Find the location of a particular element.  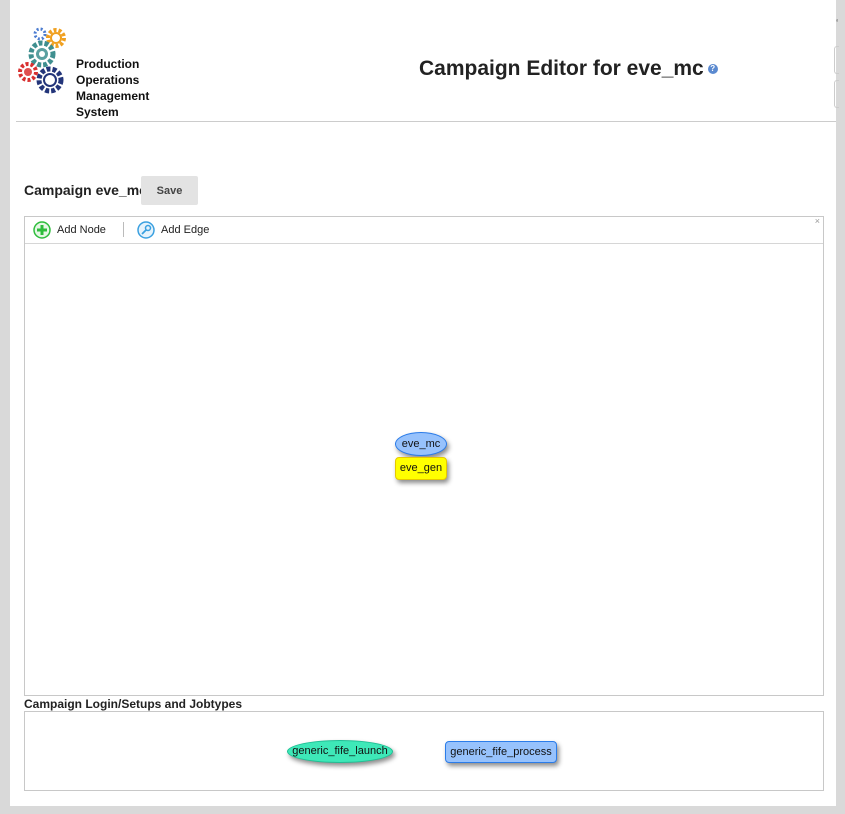

toolbar-separator is located at coordinates (123, 229).